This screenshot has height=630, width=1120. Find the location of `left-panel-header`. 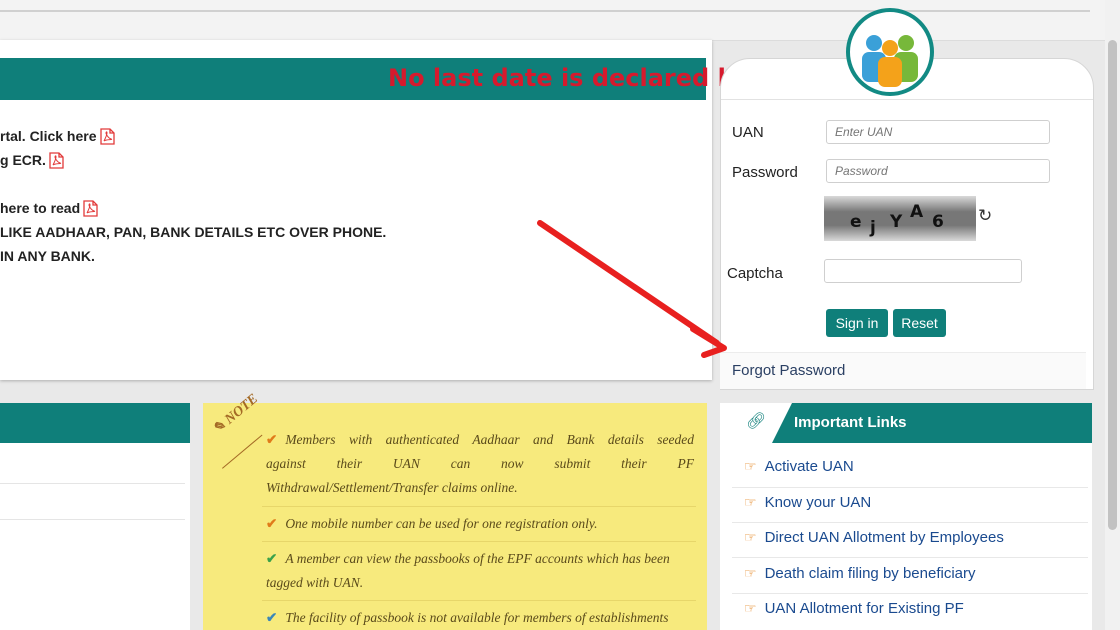

left-panel-header is located at coordinates (95, 423).